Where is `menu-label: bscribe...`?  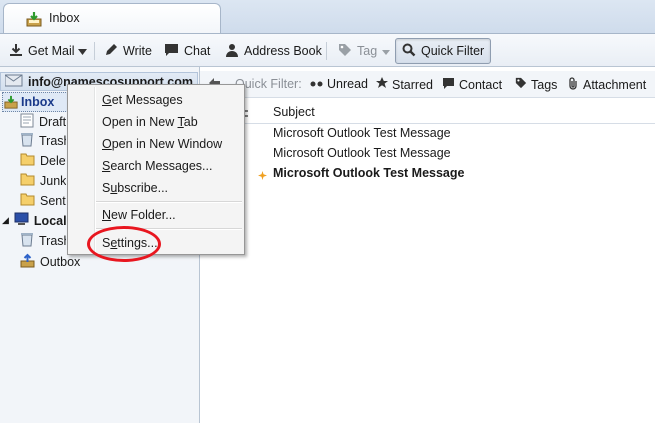
menu-label: bscribe... is located at coordinates (143, 188).